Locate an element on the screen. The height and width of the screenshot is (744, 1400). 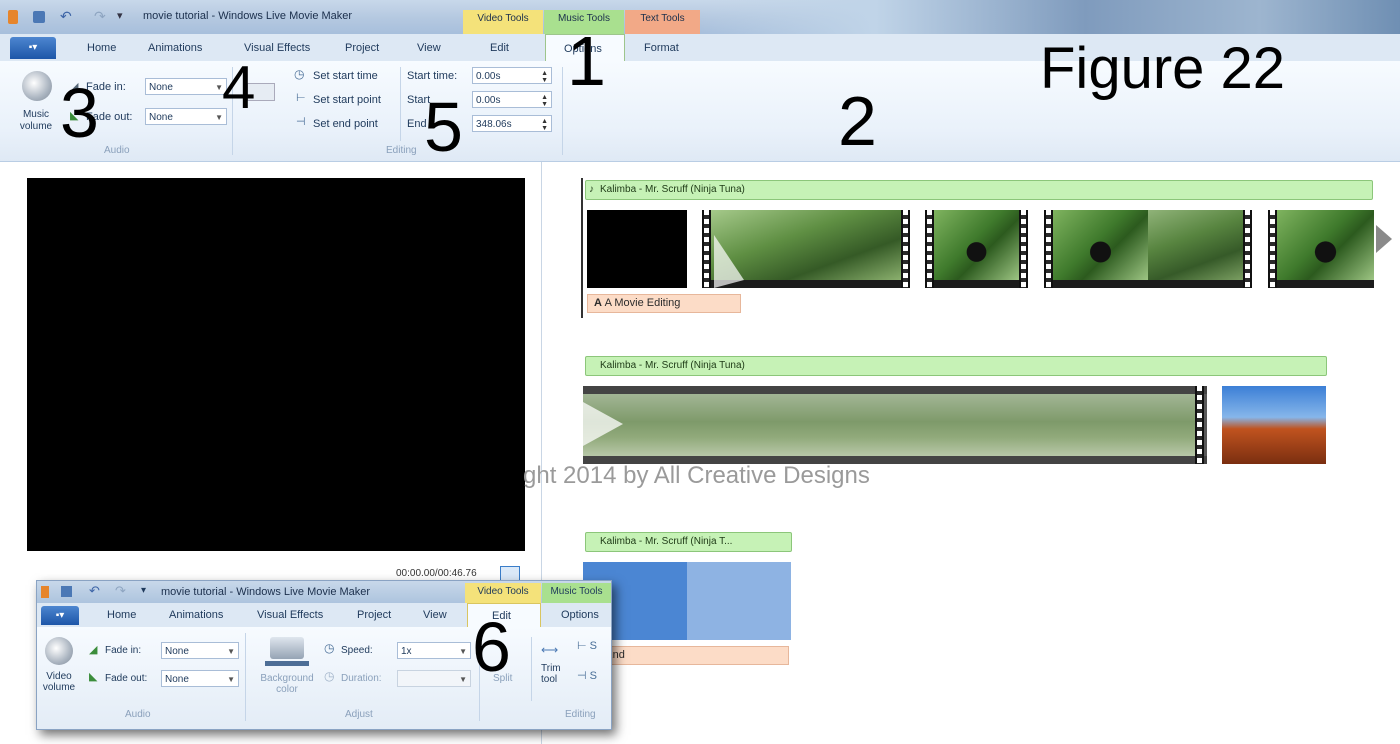
set-start-point-button: Set start point is located at coordinates (347, 100).